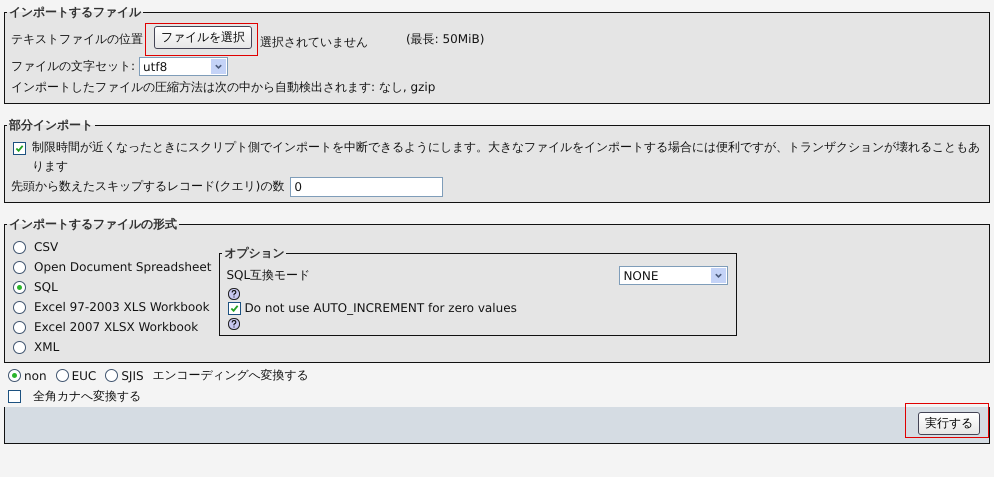 The height and width of the screenshot is (477, 994). What do you see at coordinates (203, 37) in the screenshot?
I see `choose-file-button: ファイルを選択` at bounding box center [203, 37].